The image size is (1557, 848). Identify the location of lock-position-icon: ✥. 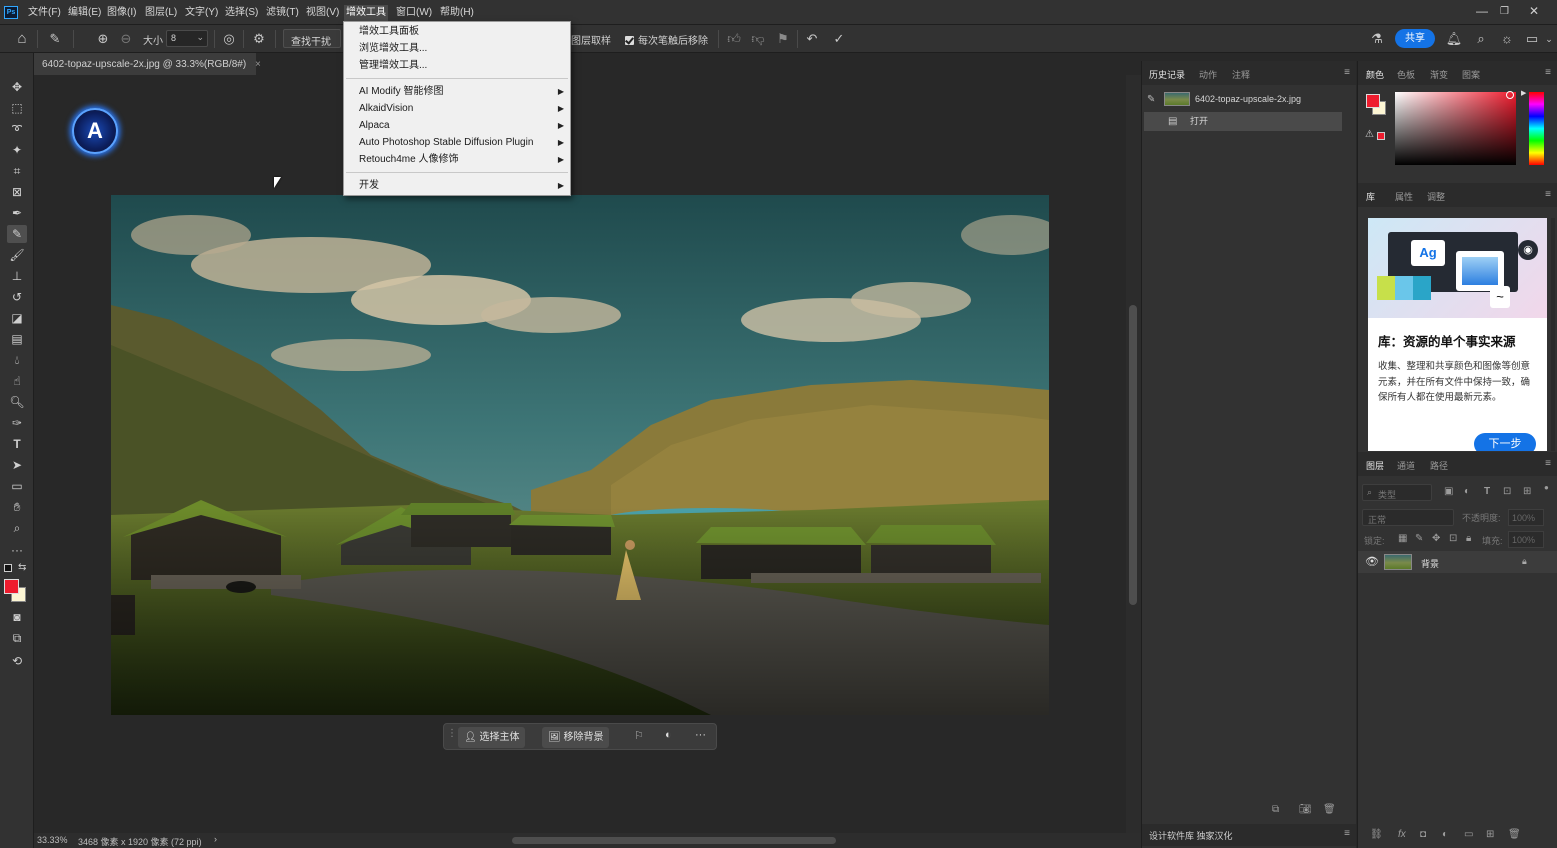
(1436, 538).